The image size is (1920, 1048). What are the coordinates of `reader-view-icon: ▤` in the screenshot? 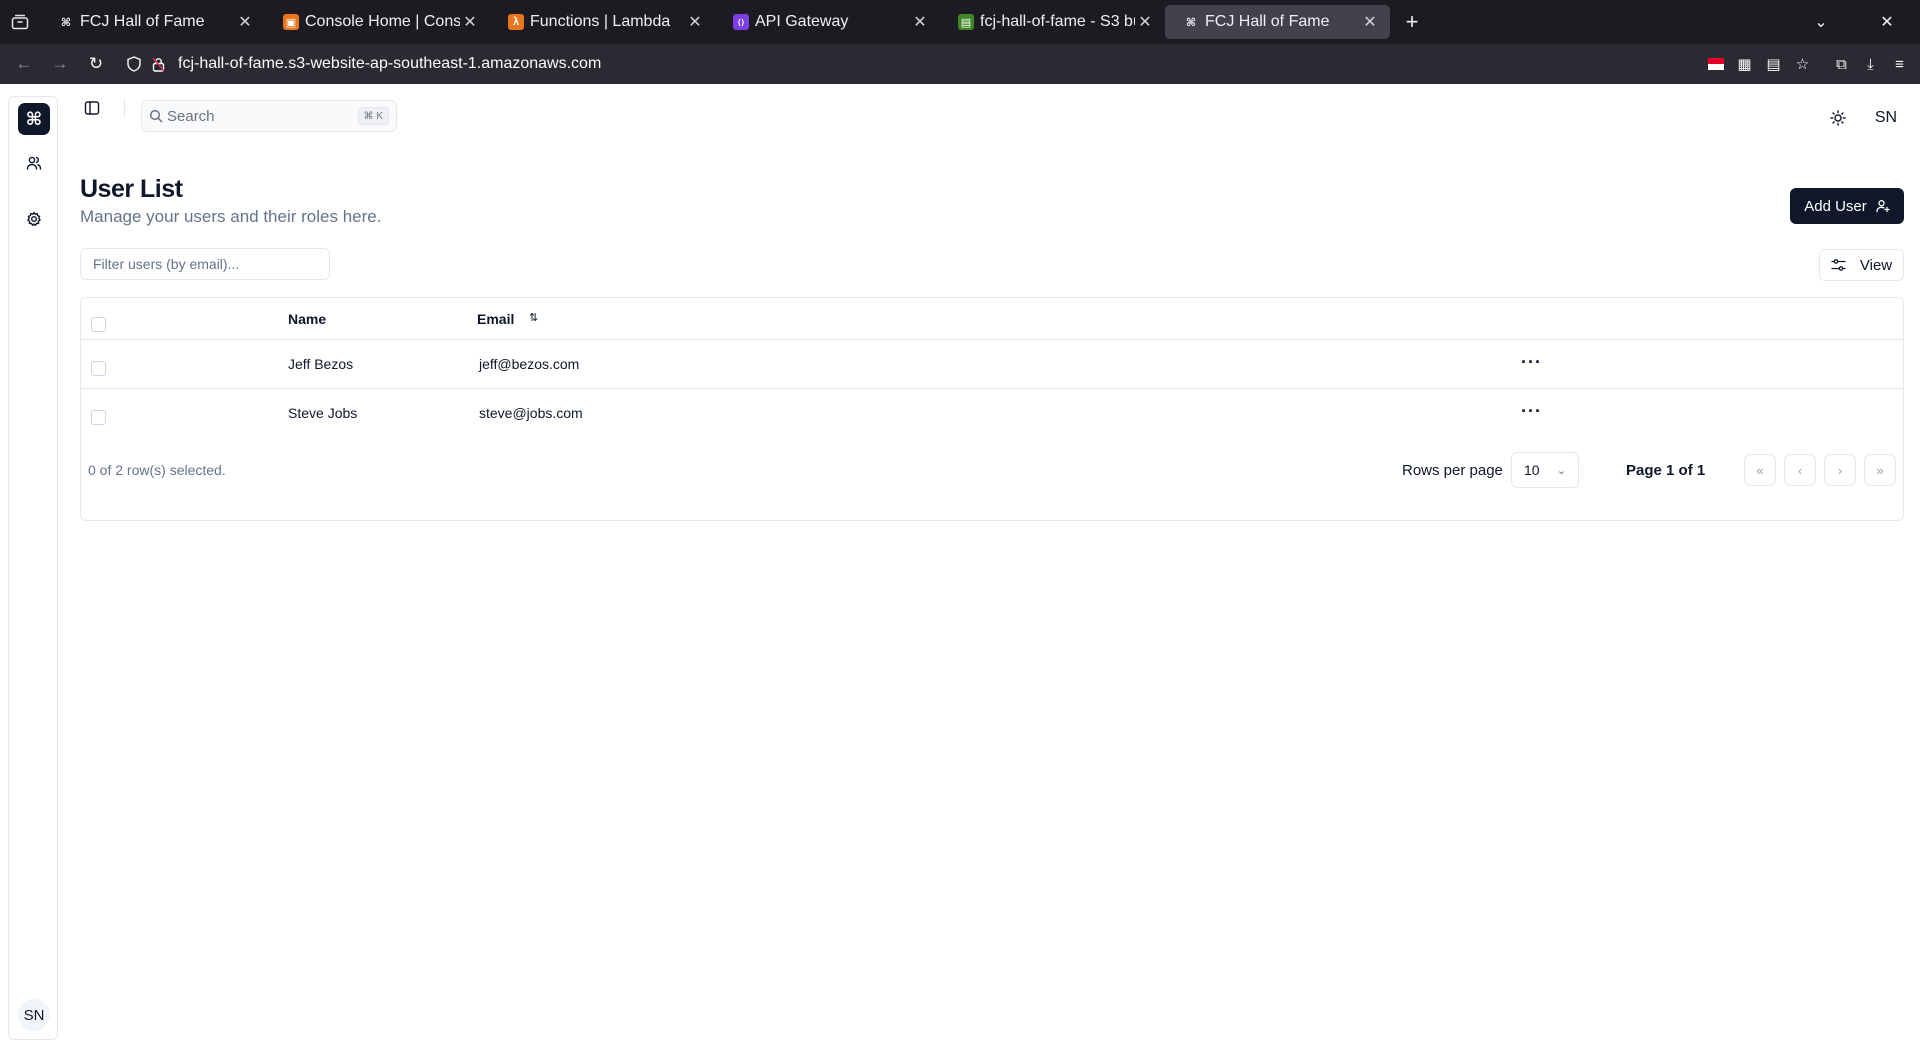 It's located at (1773, 64).